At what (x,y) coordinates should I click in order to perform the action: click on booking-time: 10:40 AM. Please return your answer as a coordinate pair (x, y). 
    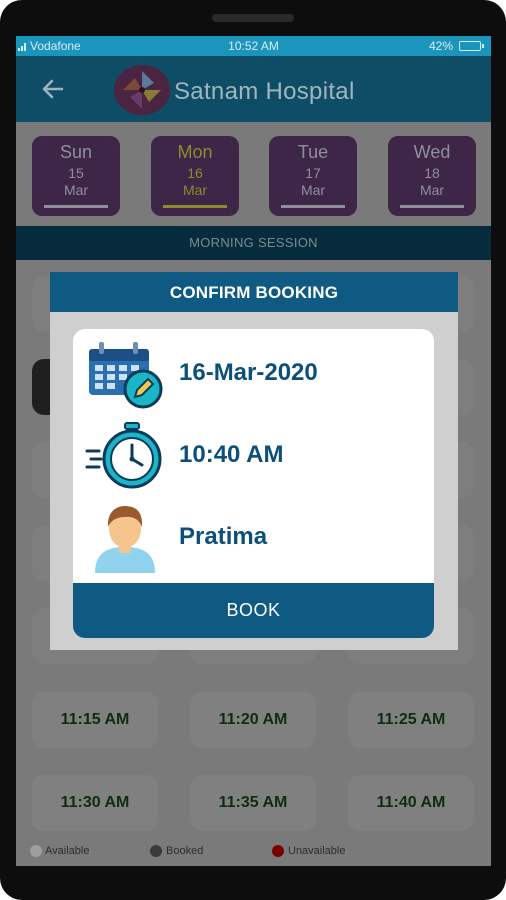
    Looking at the image, I should click on (231, 454).